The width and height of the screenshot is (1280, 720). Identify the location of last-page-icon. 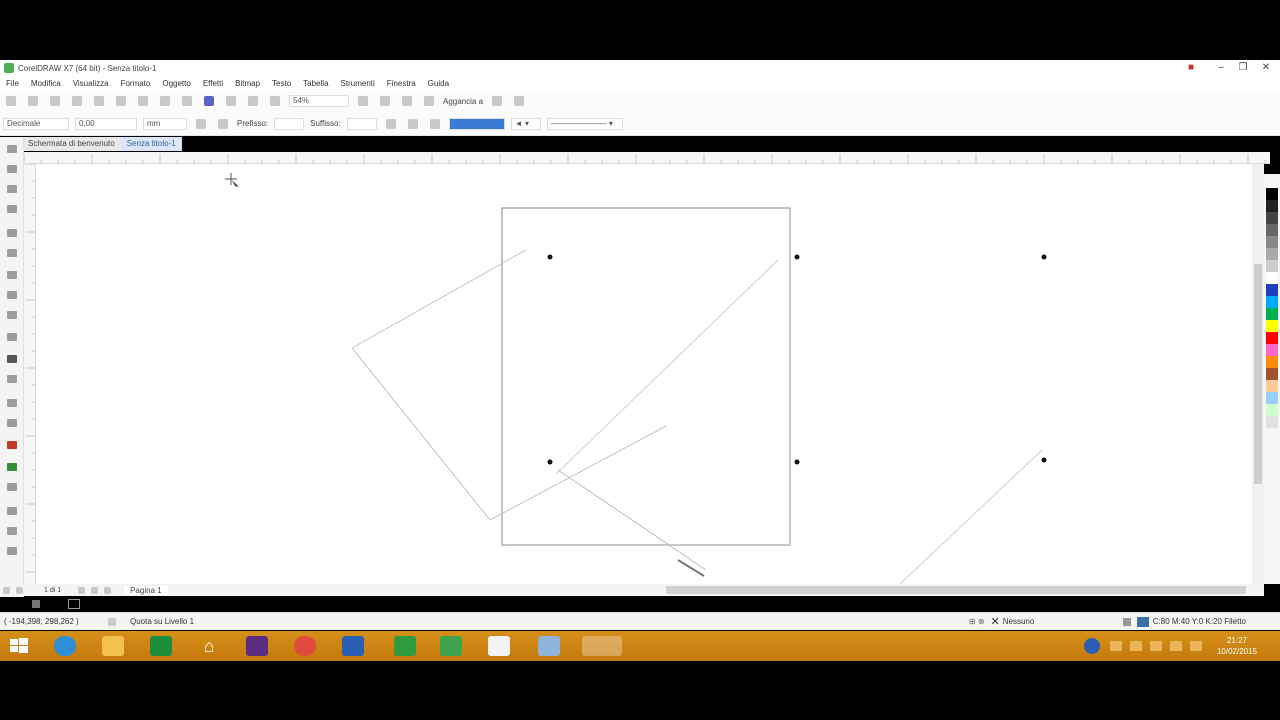
(95, 590).